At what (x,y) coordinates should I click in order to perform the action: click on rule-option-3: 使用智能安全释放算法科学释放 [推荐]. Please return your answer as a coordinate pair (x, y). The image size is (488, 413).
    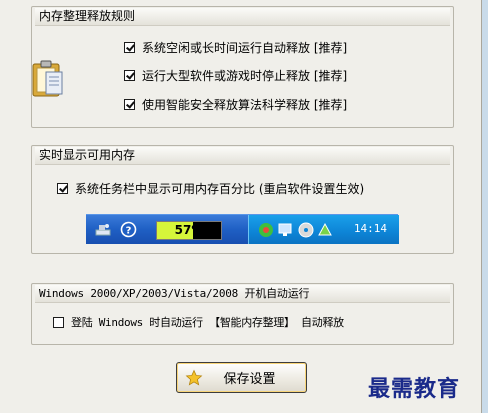
    Looking at the image, I should click on (235, 104).